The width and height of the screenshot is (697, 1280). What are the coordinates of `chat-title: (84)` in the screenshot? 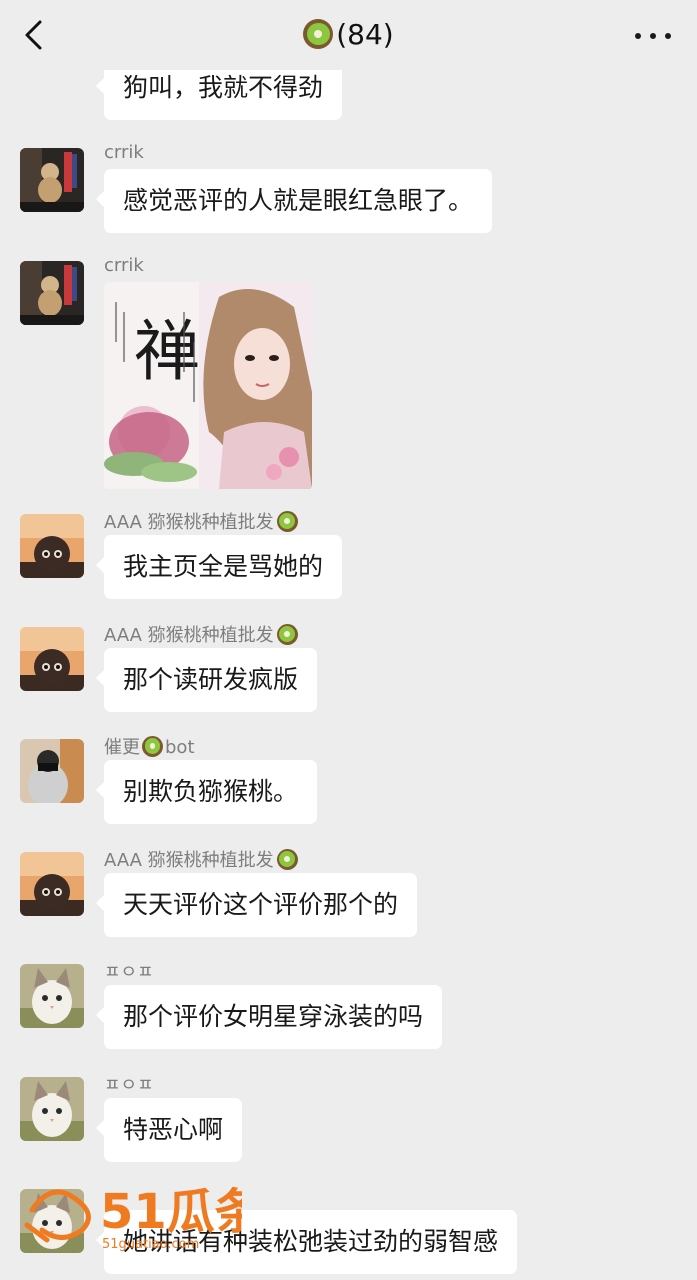 It's located at (348, 35).